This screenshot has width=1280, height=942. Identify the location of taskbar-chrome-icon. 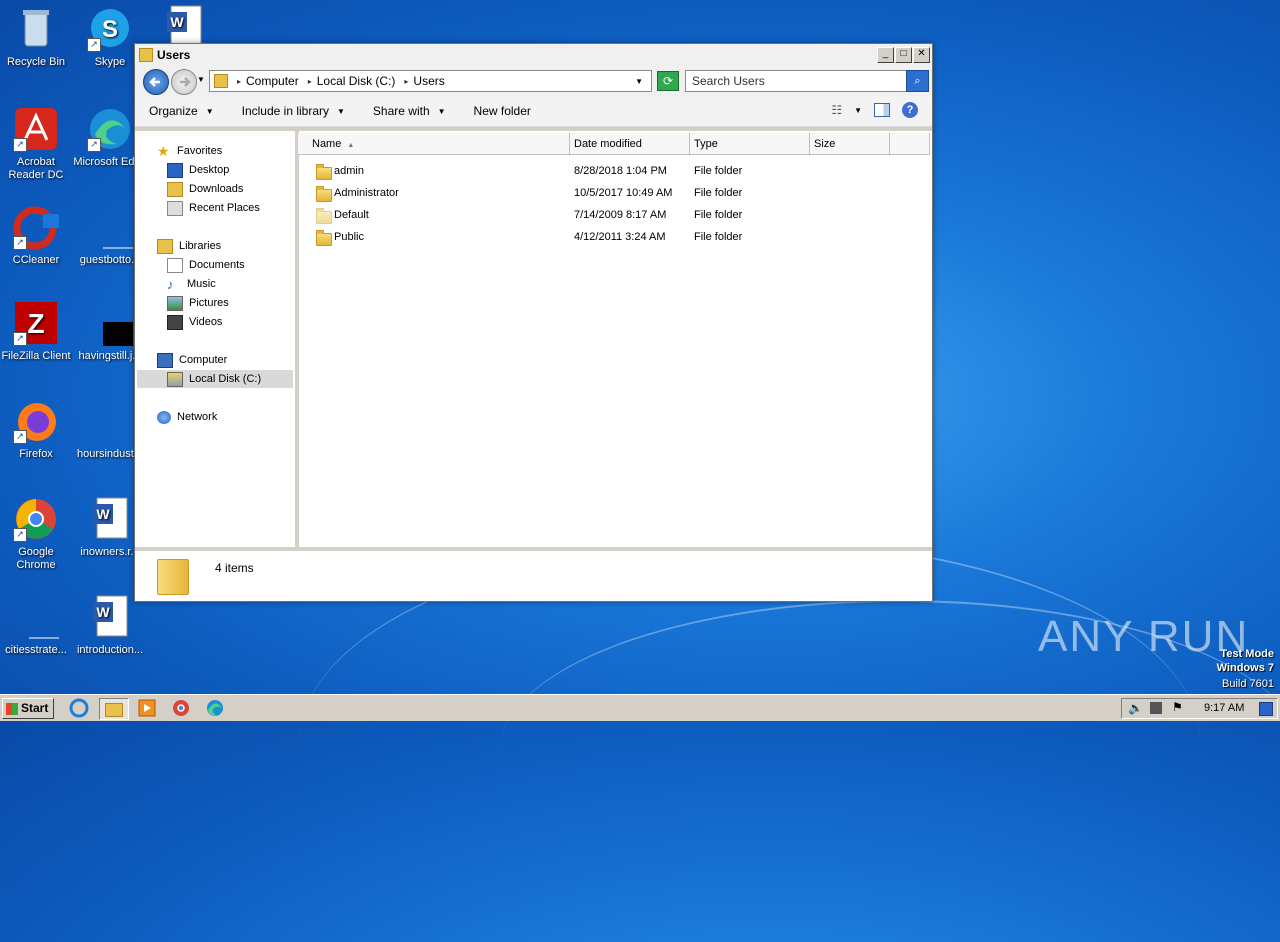
(181, 708).